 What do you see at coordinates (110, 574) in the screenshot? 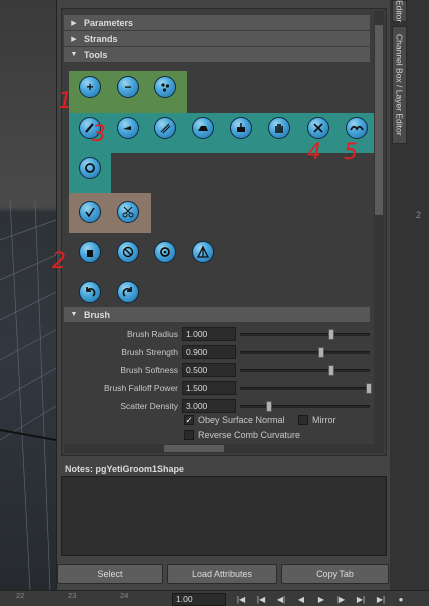
I see `select-button: Select` at bounding box center [110, 574].